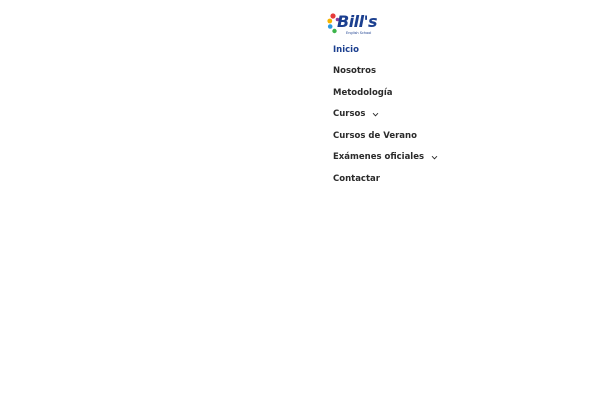  I want to click on nav-item-examenes-oficiales: Exámenes oficiales, so click(385, 158).